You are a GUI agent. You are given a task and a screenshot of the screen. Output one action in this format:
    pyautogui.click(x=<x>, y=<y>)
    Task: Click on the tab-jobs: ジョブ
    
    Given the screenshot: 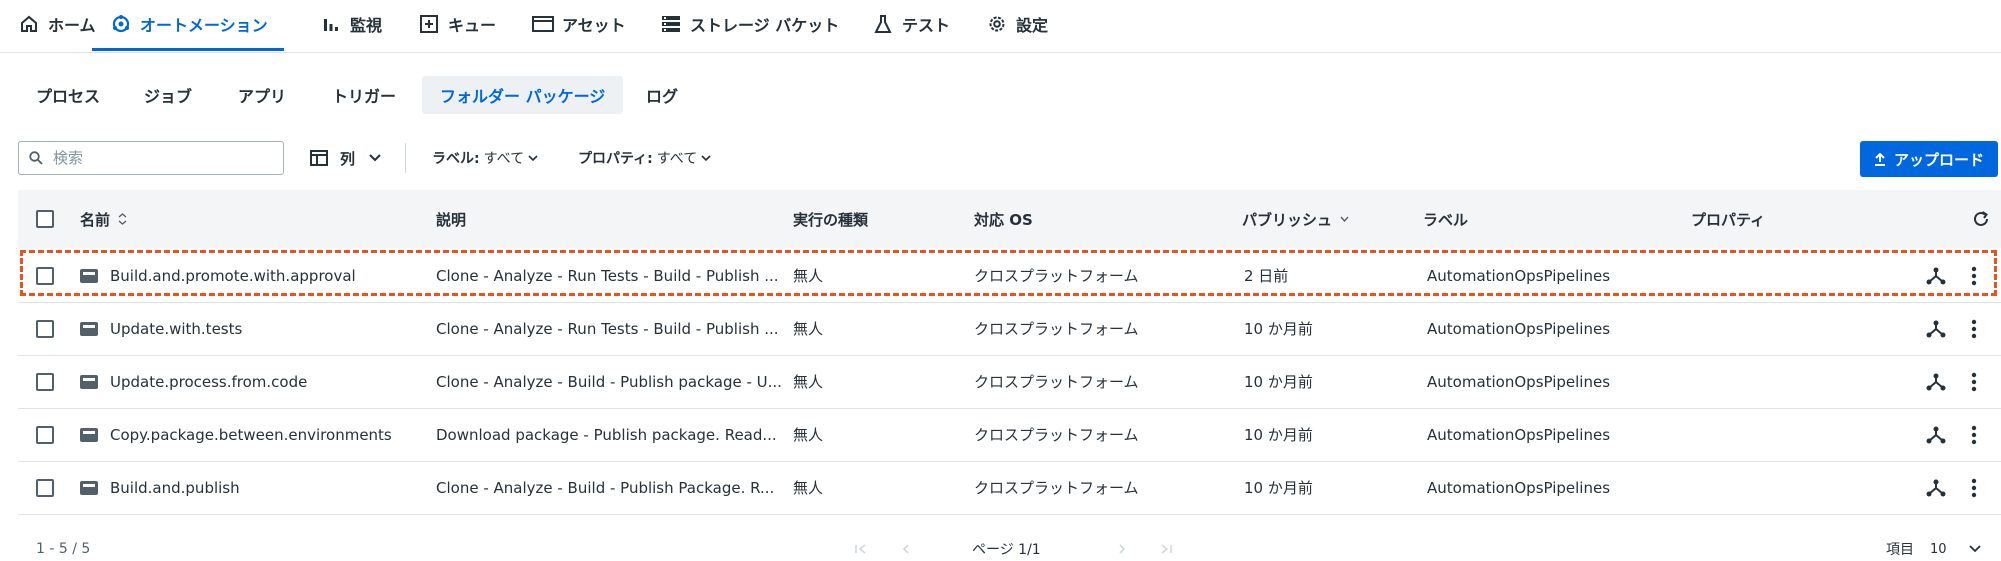 What is the action you would take?
    pyautogui.click(x=168, y=95)
    